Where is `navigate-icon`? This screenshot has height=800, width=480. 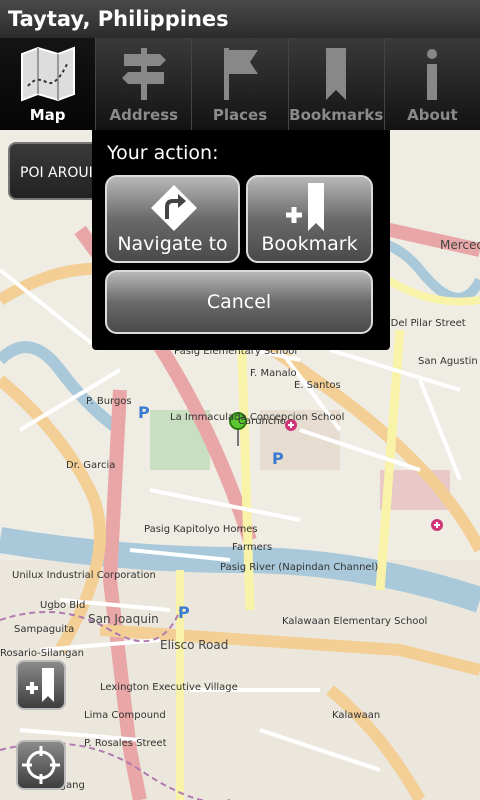
navigate-icon is located at coordinates (174, 208).